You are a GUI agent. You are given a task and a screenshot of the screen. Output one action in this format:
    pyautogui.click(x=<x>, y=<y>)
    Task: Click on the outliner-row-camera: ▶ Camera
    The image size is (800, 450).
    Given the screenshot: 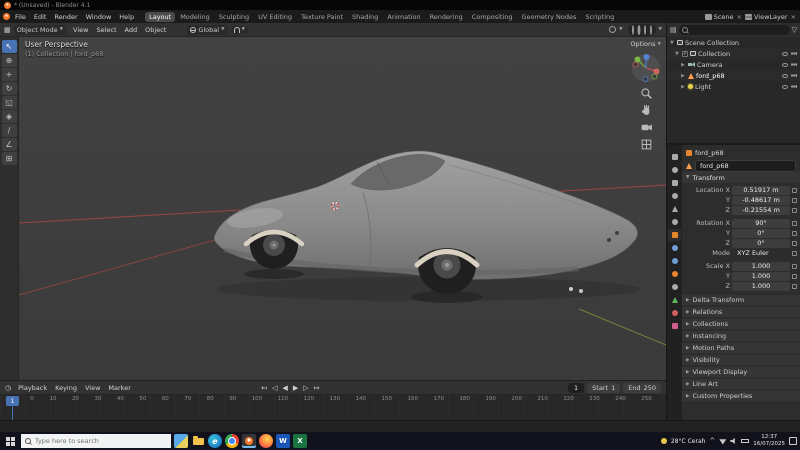 What is the action you would take?
    pyautogui.click(x=733, y=64)
    